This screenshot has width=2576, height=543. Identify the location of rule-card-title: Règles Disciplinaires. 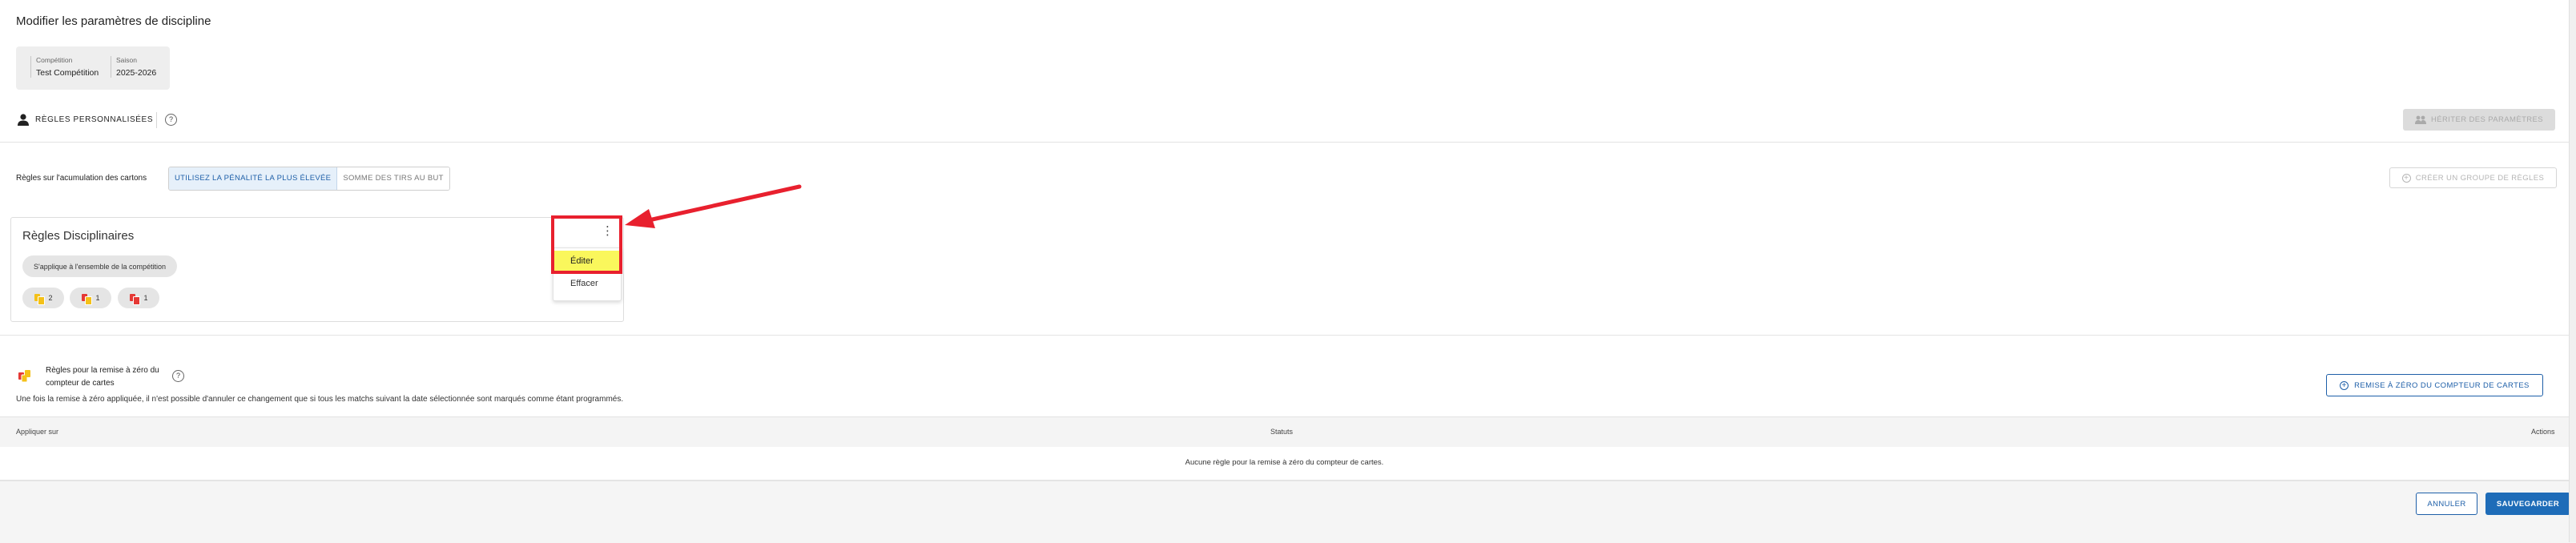
(79, 236).